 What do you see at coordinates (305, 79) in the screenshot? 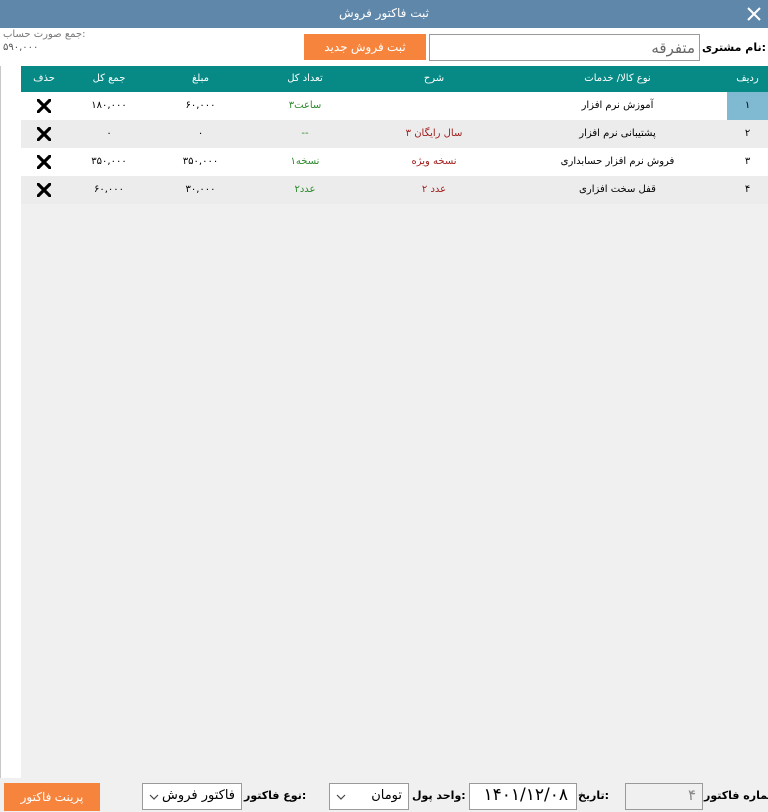
I see `column-header-quantity: تعداد کل` at bounding box center [305, 79].